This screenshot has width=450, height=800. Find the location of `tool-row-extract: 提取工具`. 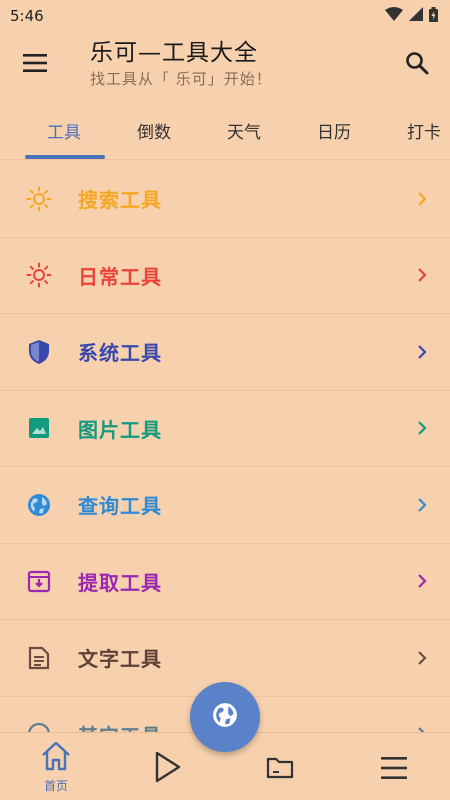

tool-row-extract: 提取工具 is located at coordinates (225, 582).